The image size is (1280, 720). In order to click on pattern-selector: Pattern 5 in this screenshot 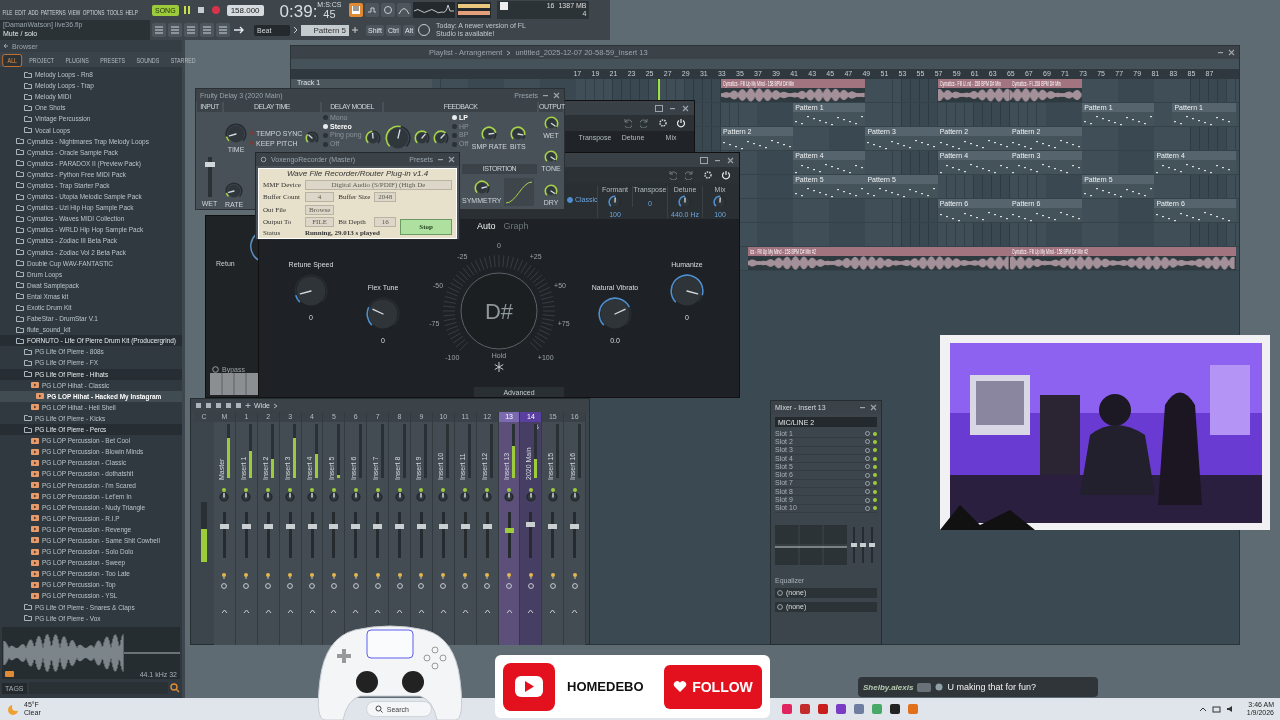, I will do `click(325, 30)`.